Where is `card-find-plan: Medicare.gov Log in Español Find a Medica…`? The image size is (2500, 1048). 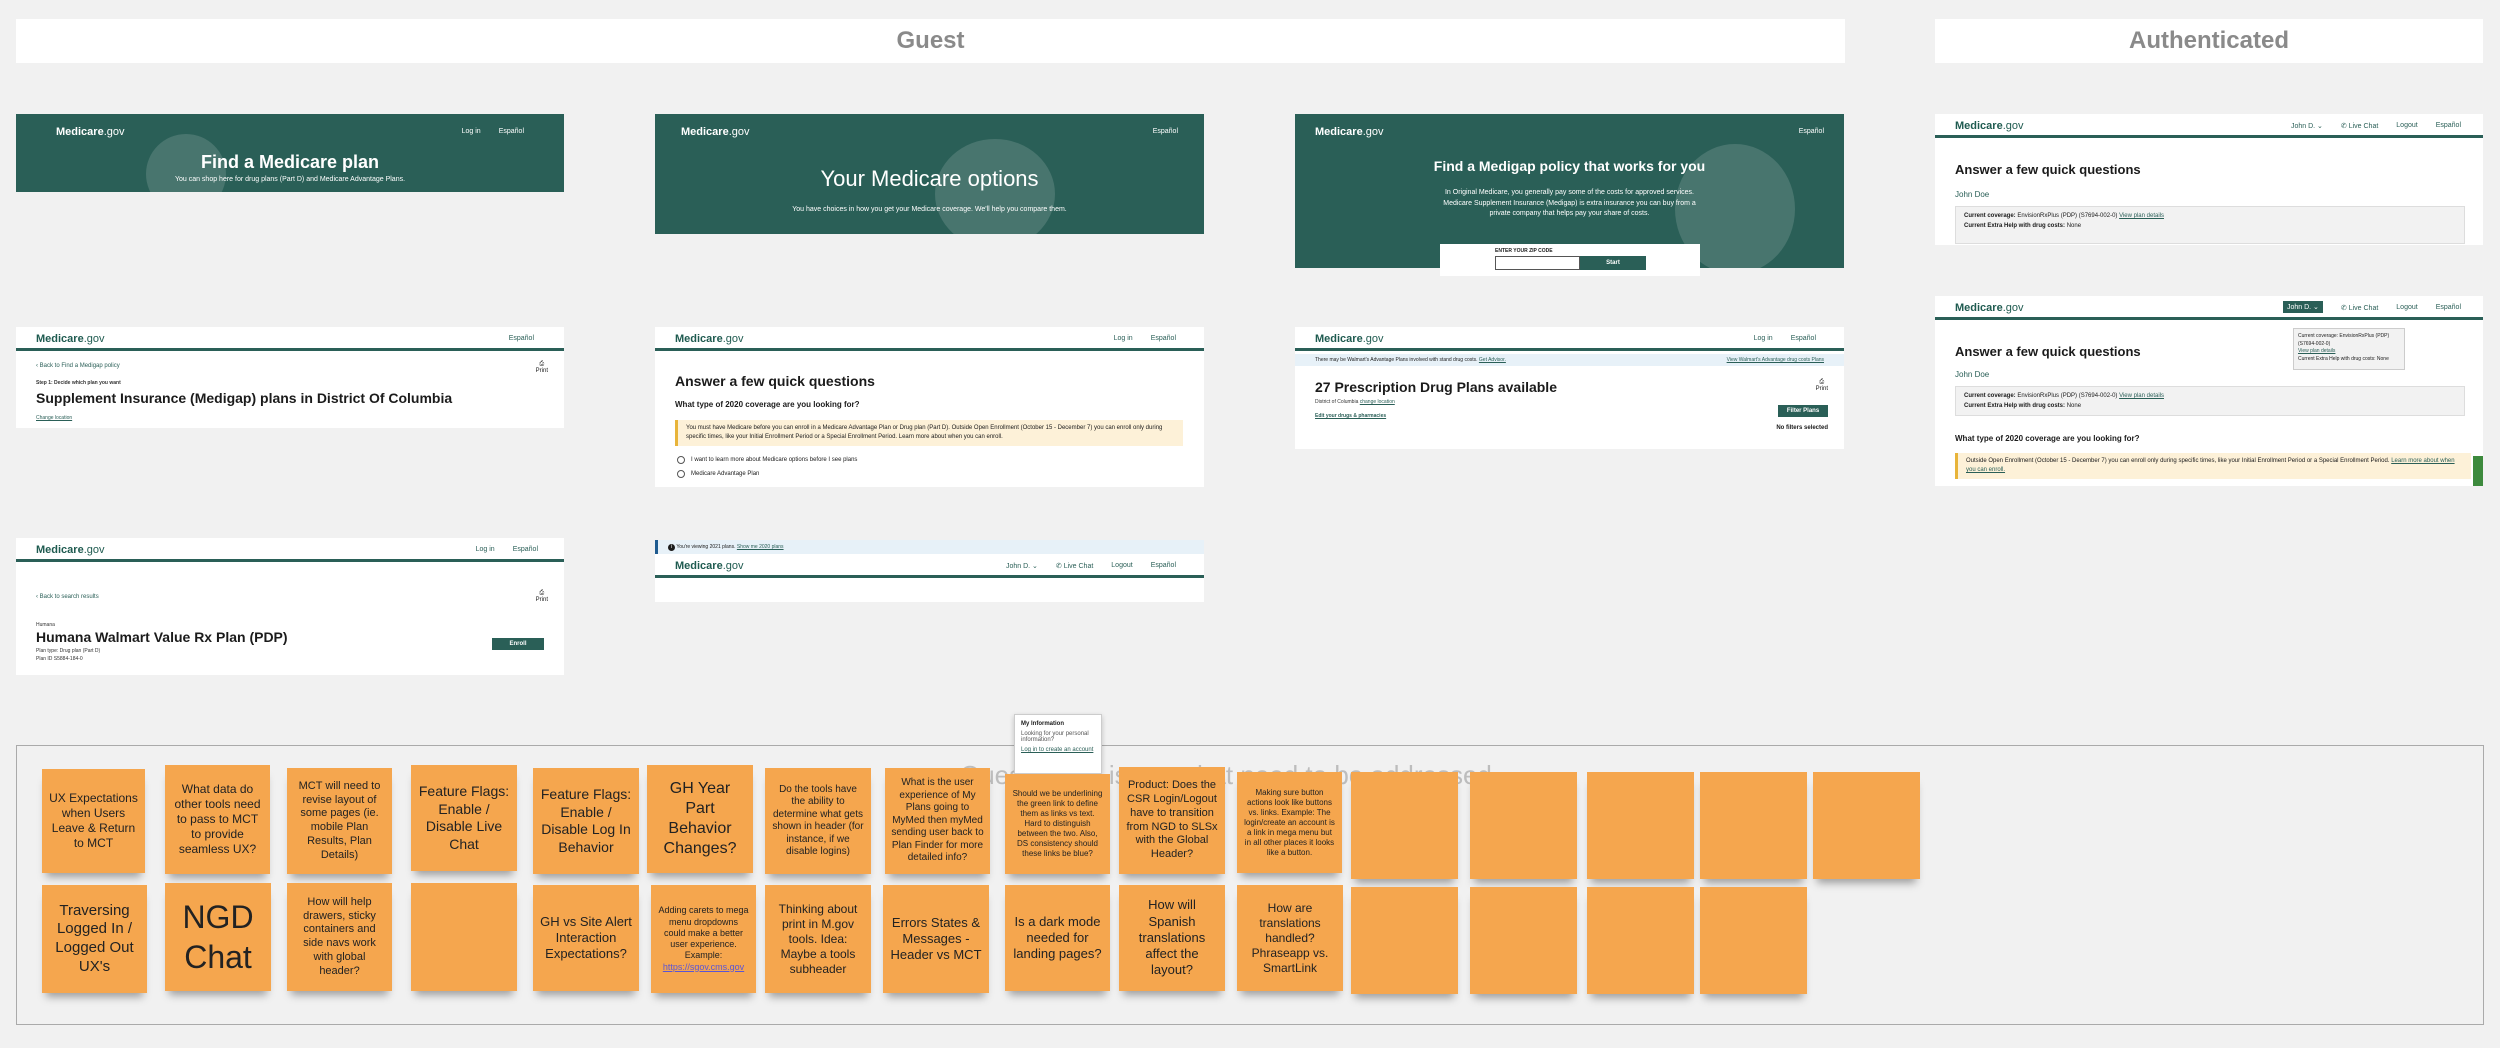
card-find-plan: Medicare.gov Log in Español Find a Medica… is located at coordinates (290, 153).